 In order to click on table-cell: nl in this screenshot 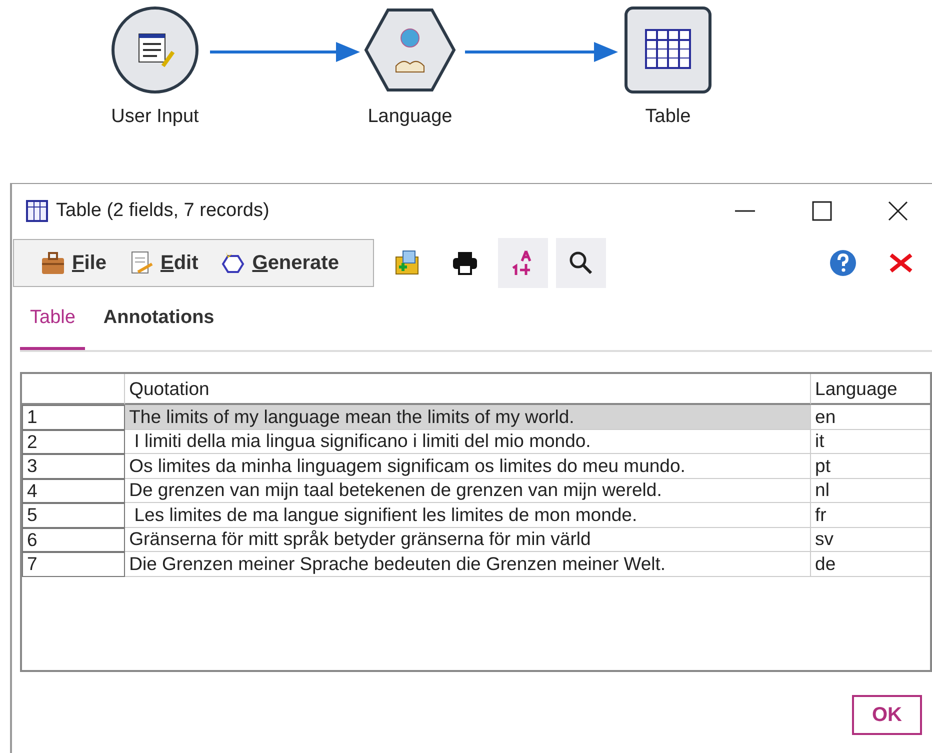, I will do `click(870, 490)`.